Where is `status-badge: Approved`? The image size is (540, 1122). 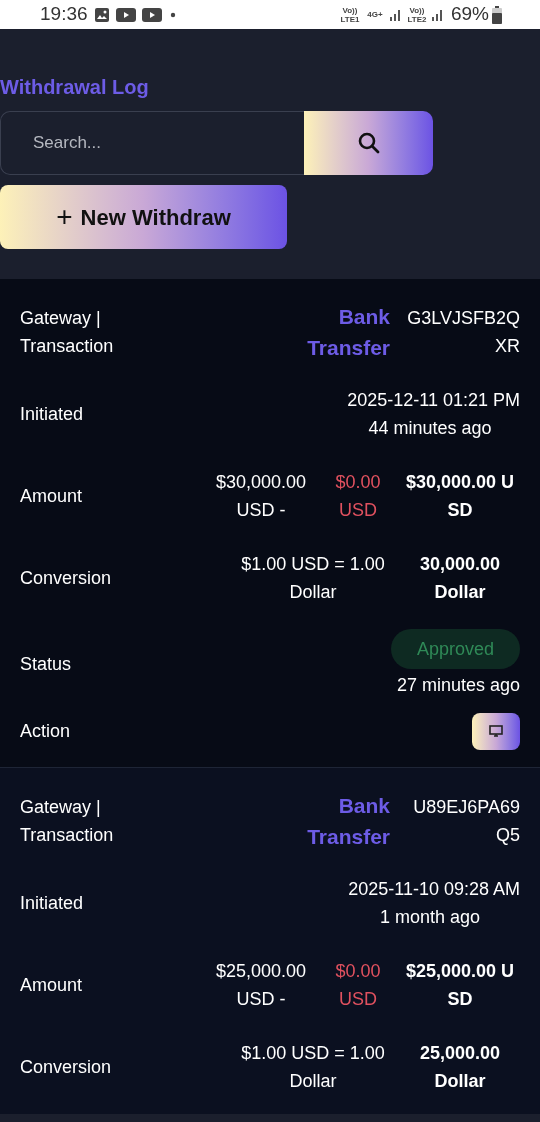 status-badge: Approved is located at coordinates (455, 649).